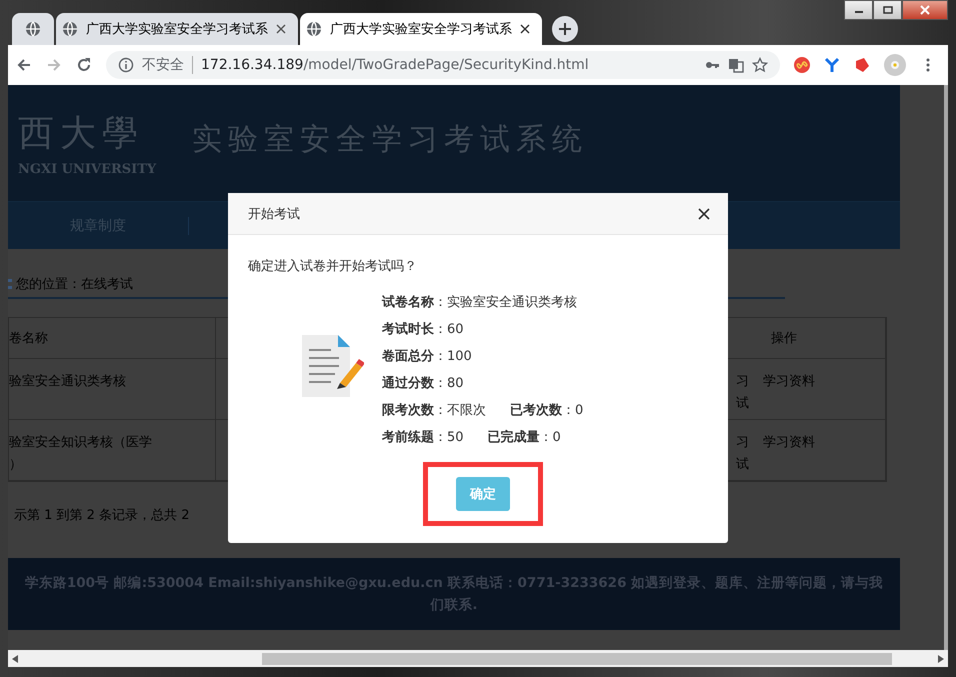 The image size is (956, 677). What do you see at coordinates (423, 437) in the screenshot?
I see `exam-info: 考前练题：50` at bounding box center [423, 437].